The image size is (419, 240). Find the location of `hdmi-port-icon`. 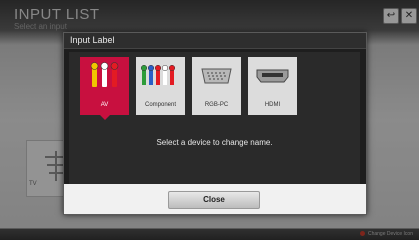

hdmi-port-icon is located at coordinates (272, 76).